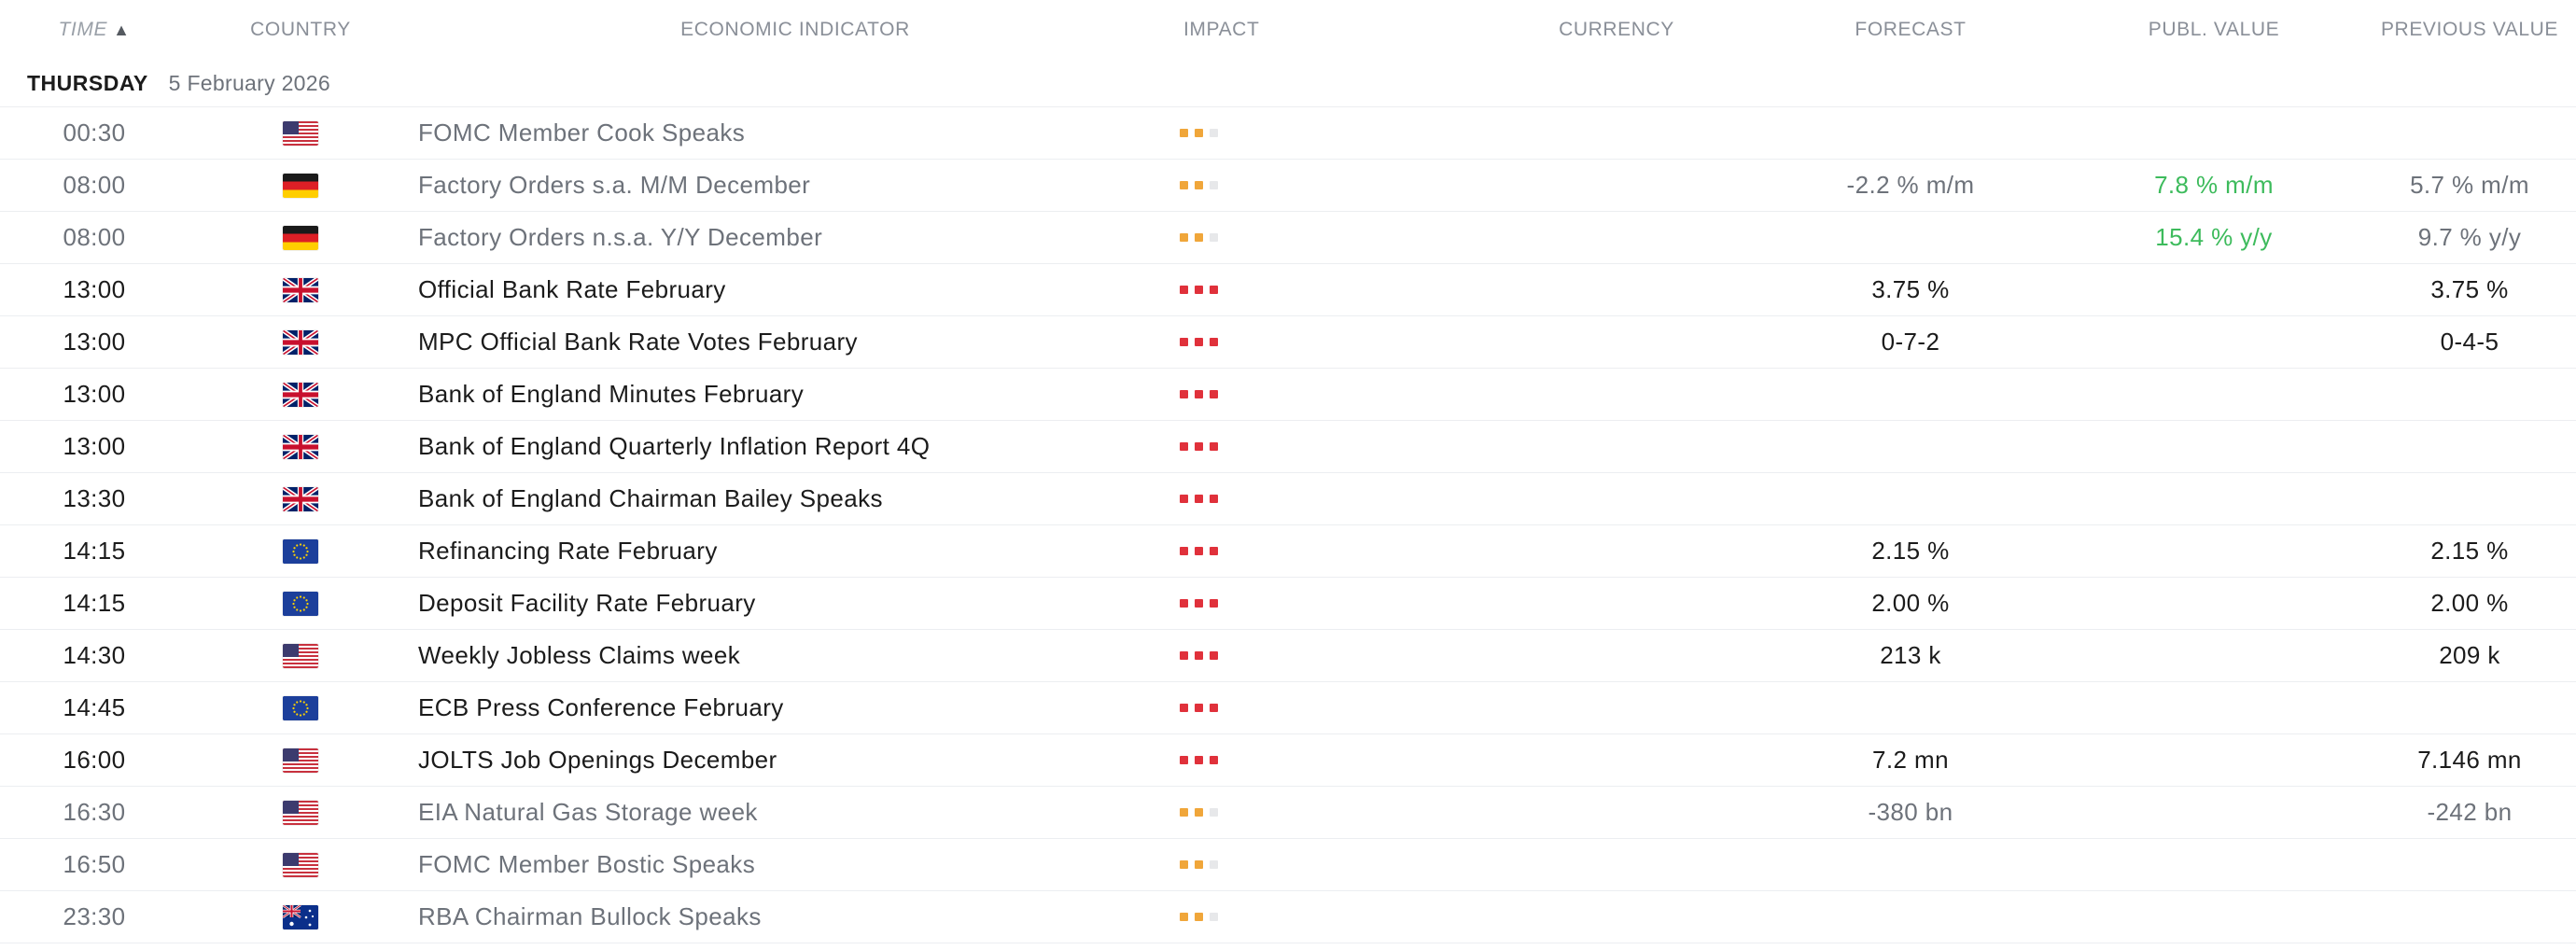  What do you see at coordinates (94, 603) in the screenshot?
I see `row-time: 14:15` at bounding box center [94, 603].